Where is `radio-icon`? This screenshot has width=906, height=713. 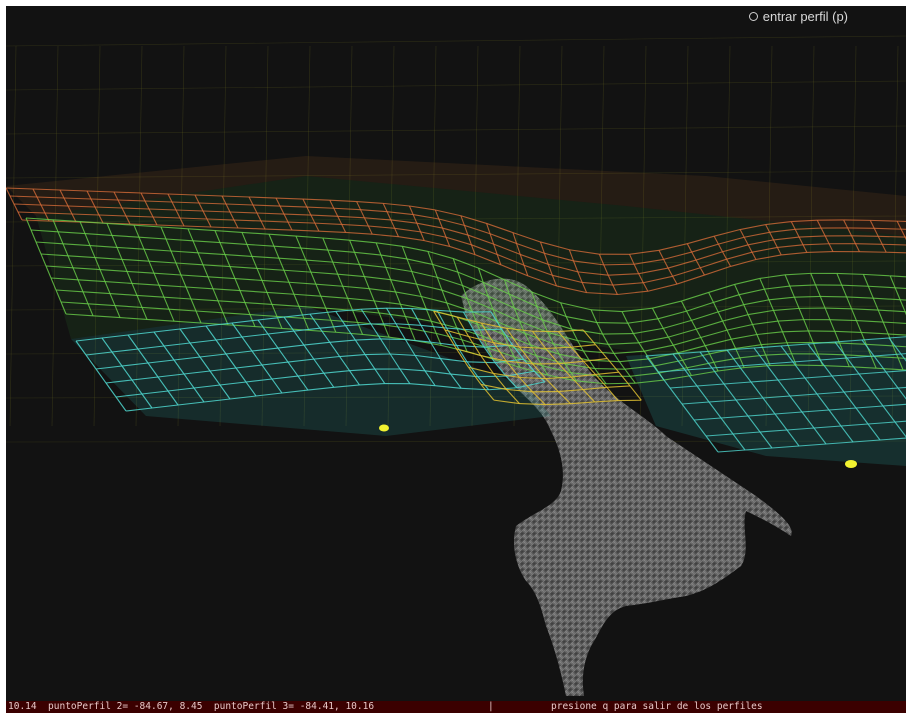
radio-icon is located at coordinates (753, 16).